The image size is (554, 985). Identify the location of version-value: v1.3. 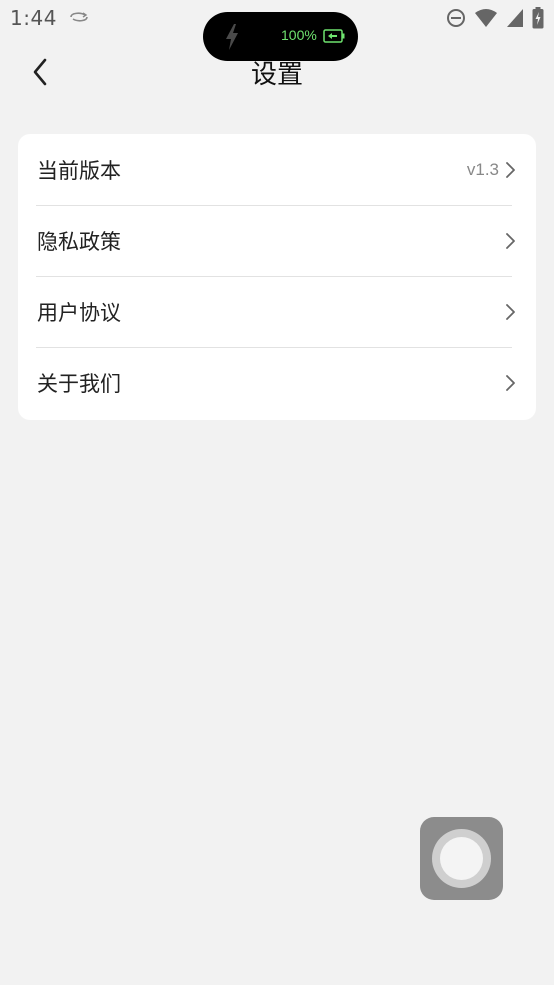
(482, 169).